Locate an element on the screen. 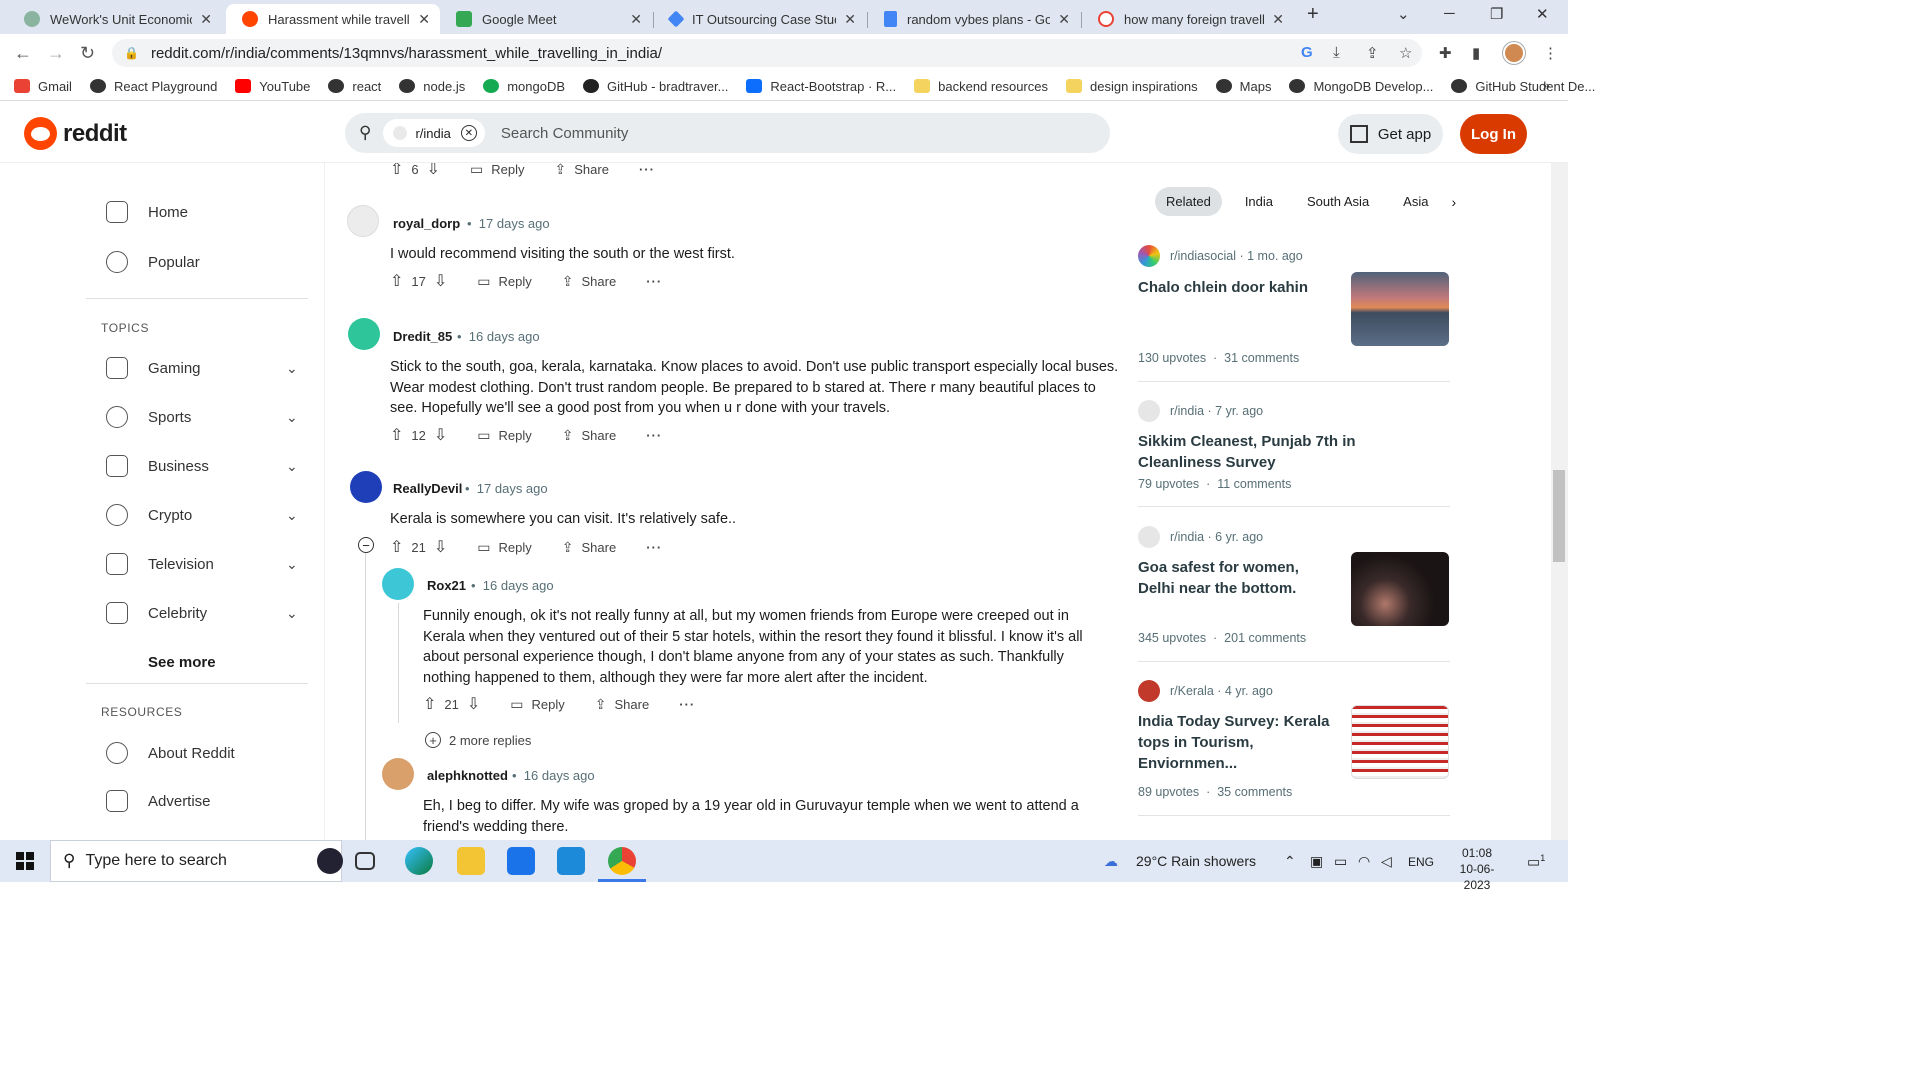  tray-chevron-up-icon: ⌃ is located at coordinates (1290, 861).